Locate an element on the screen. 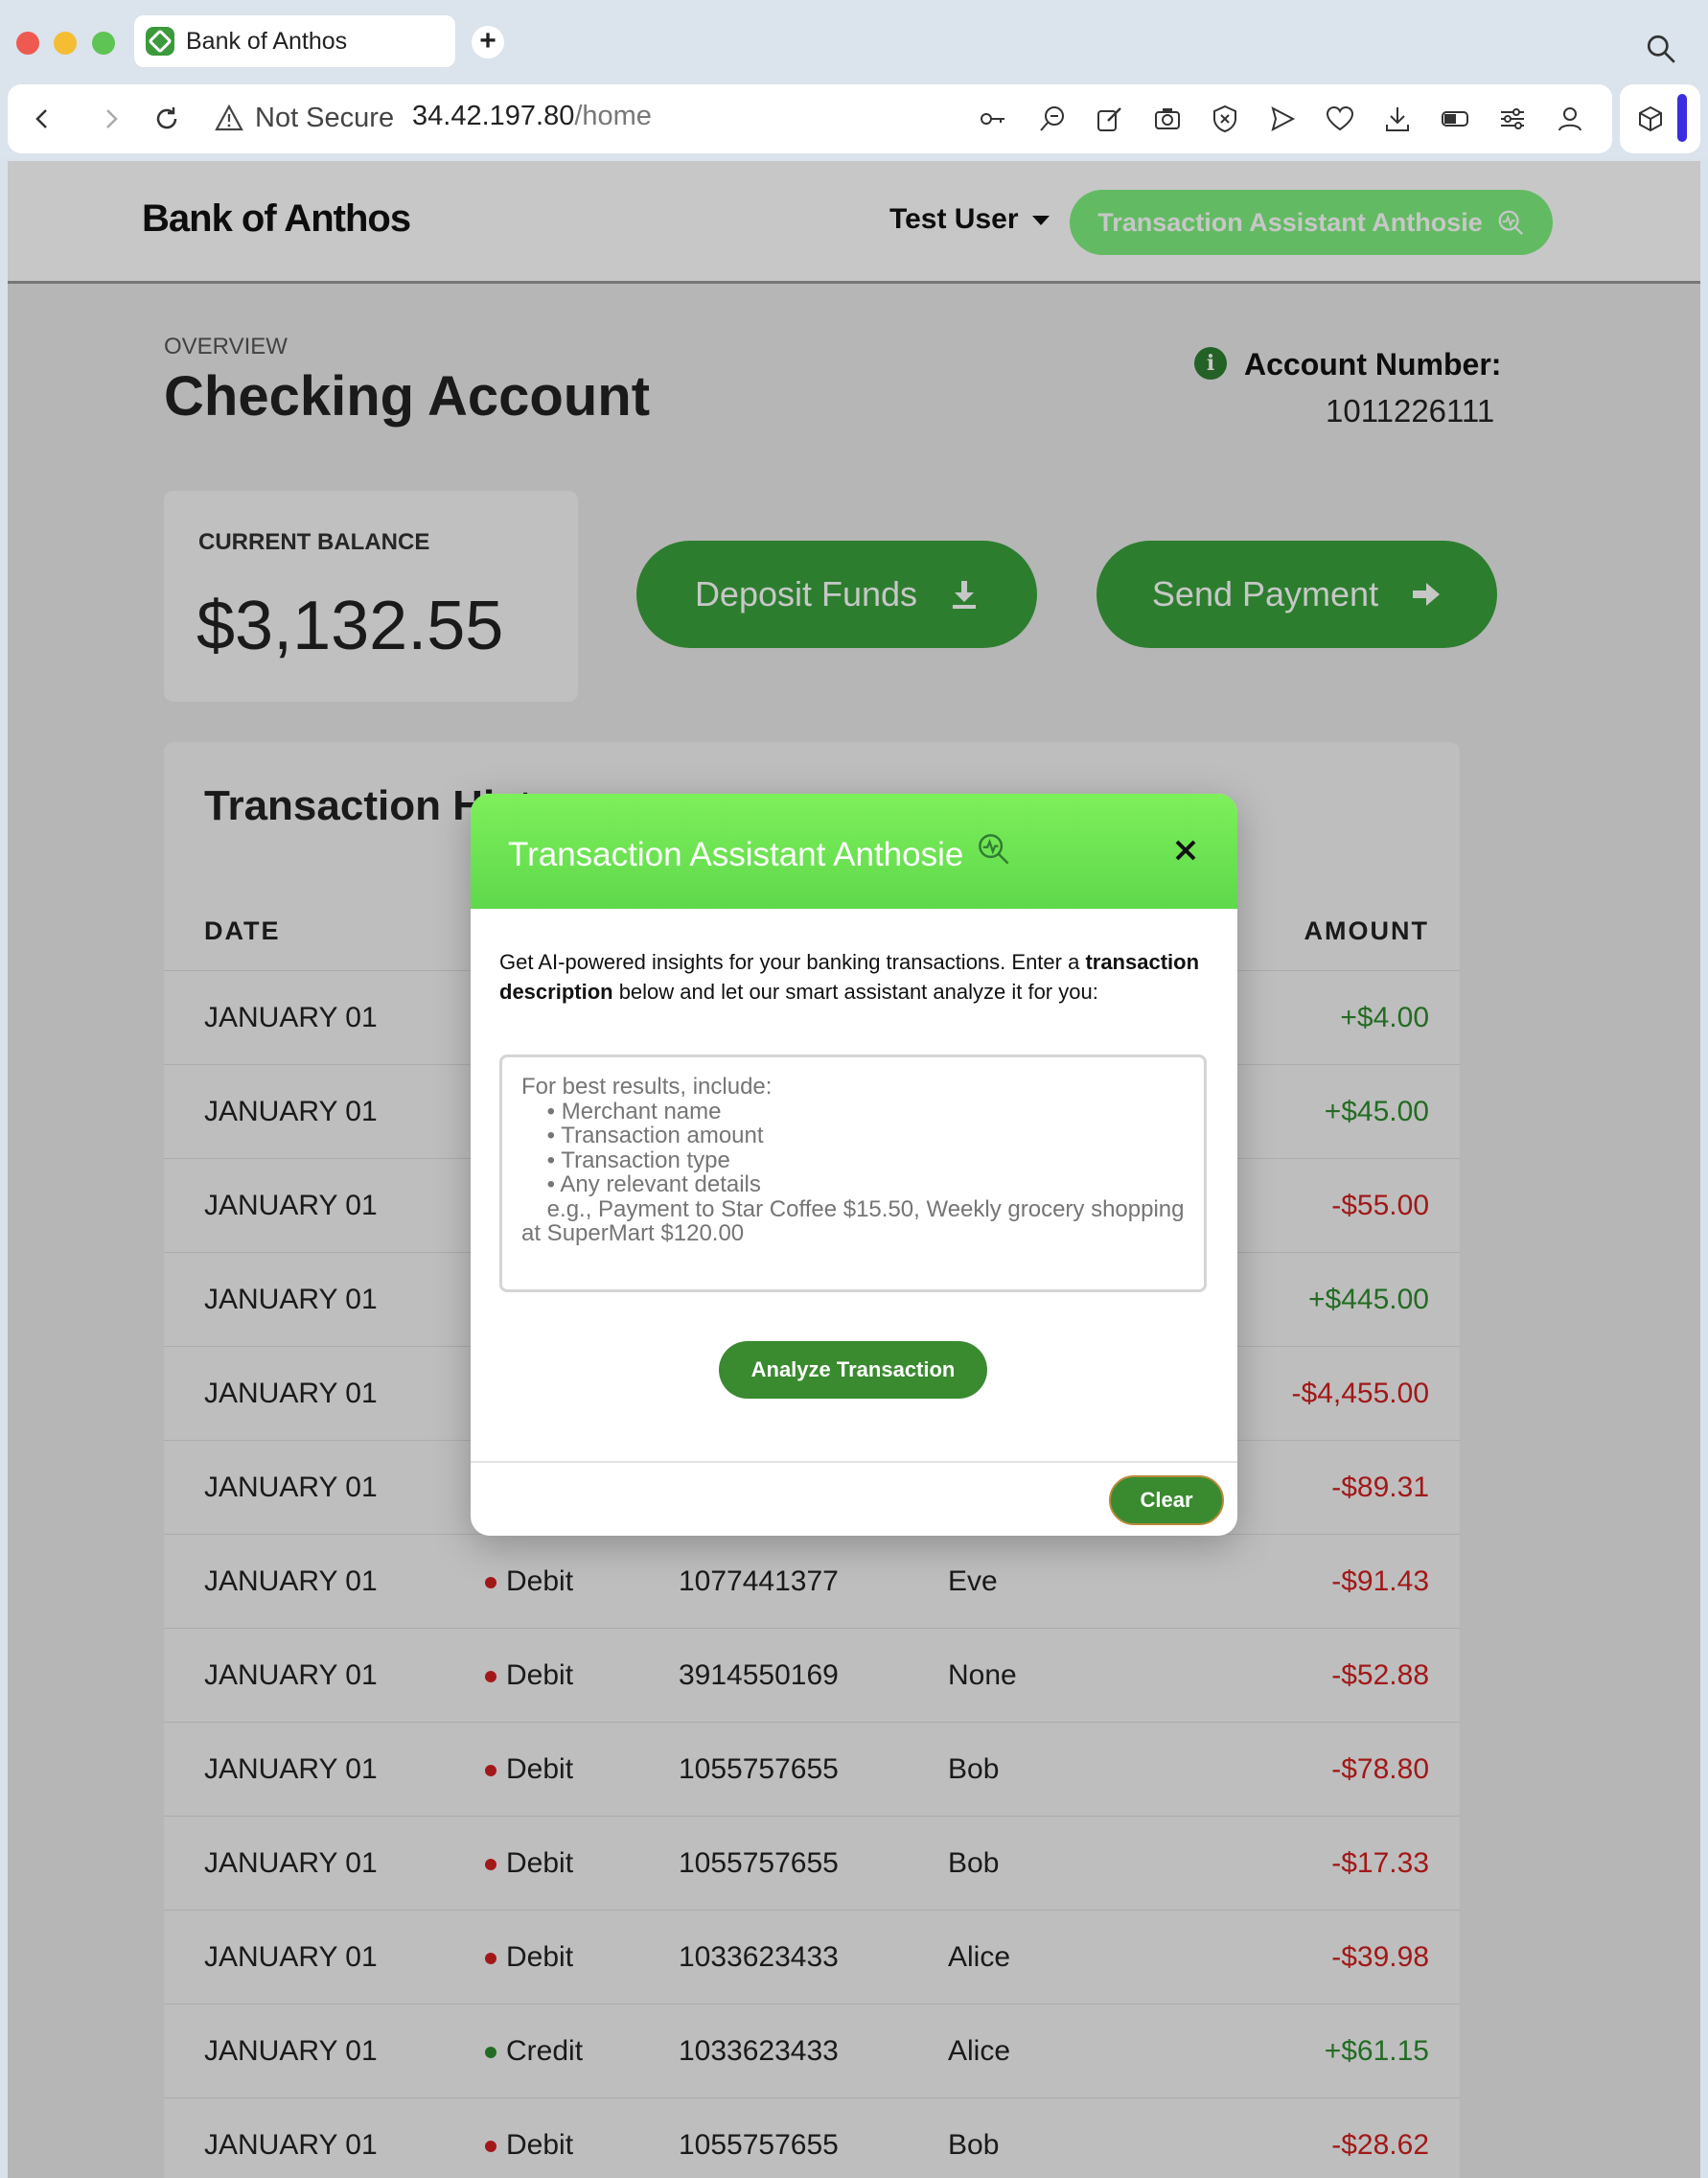 The width and height of the screenshot is (1708, 2178). forward-icon is located at coordinates (111, 119).